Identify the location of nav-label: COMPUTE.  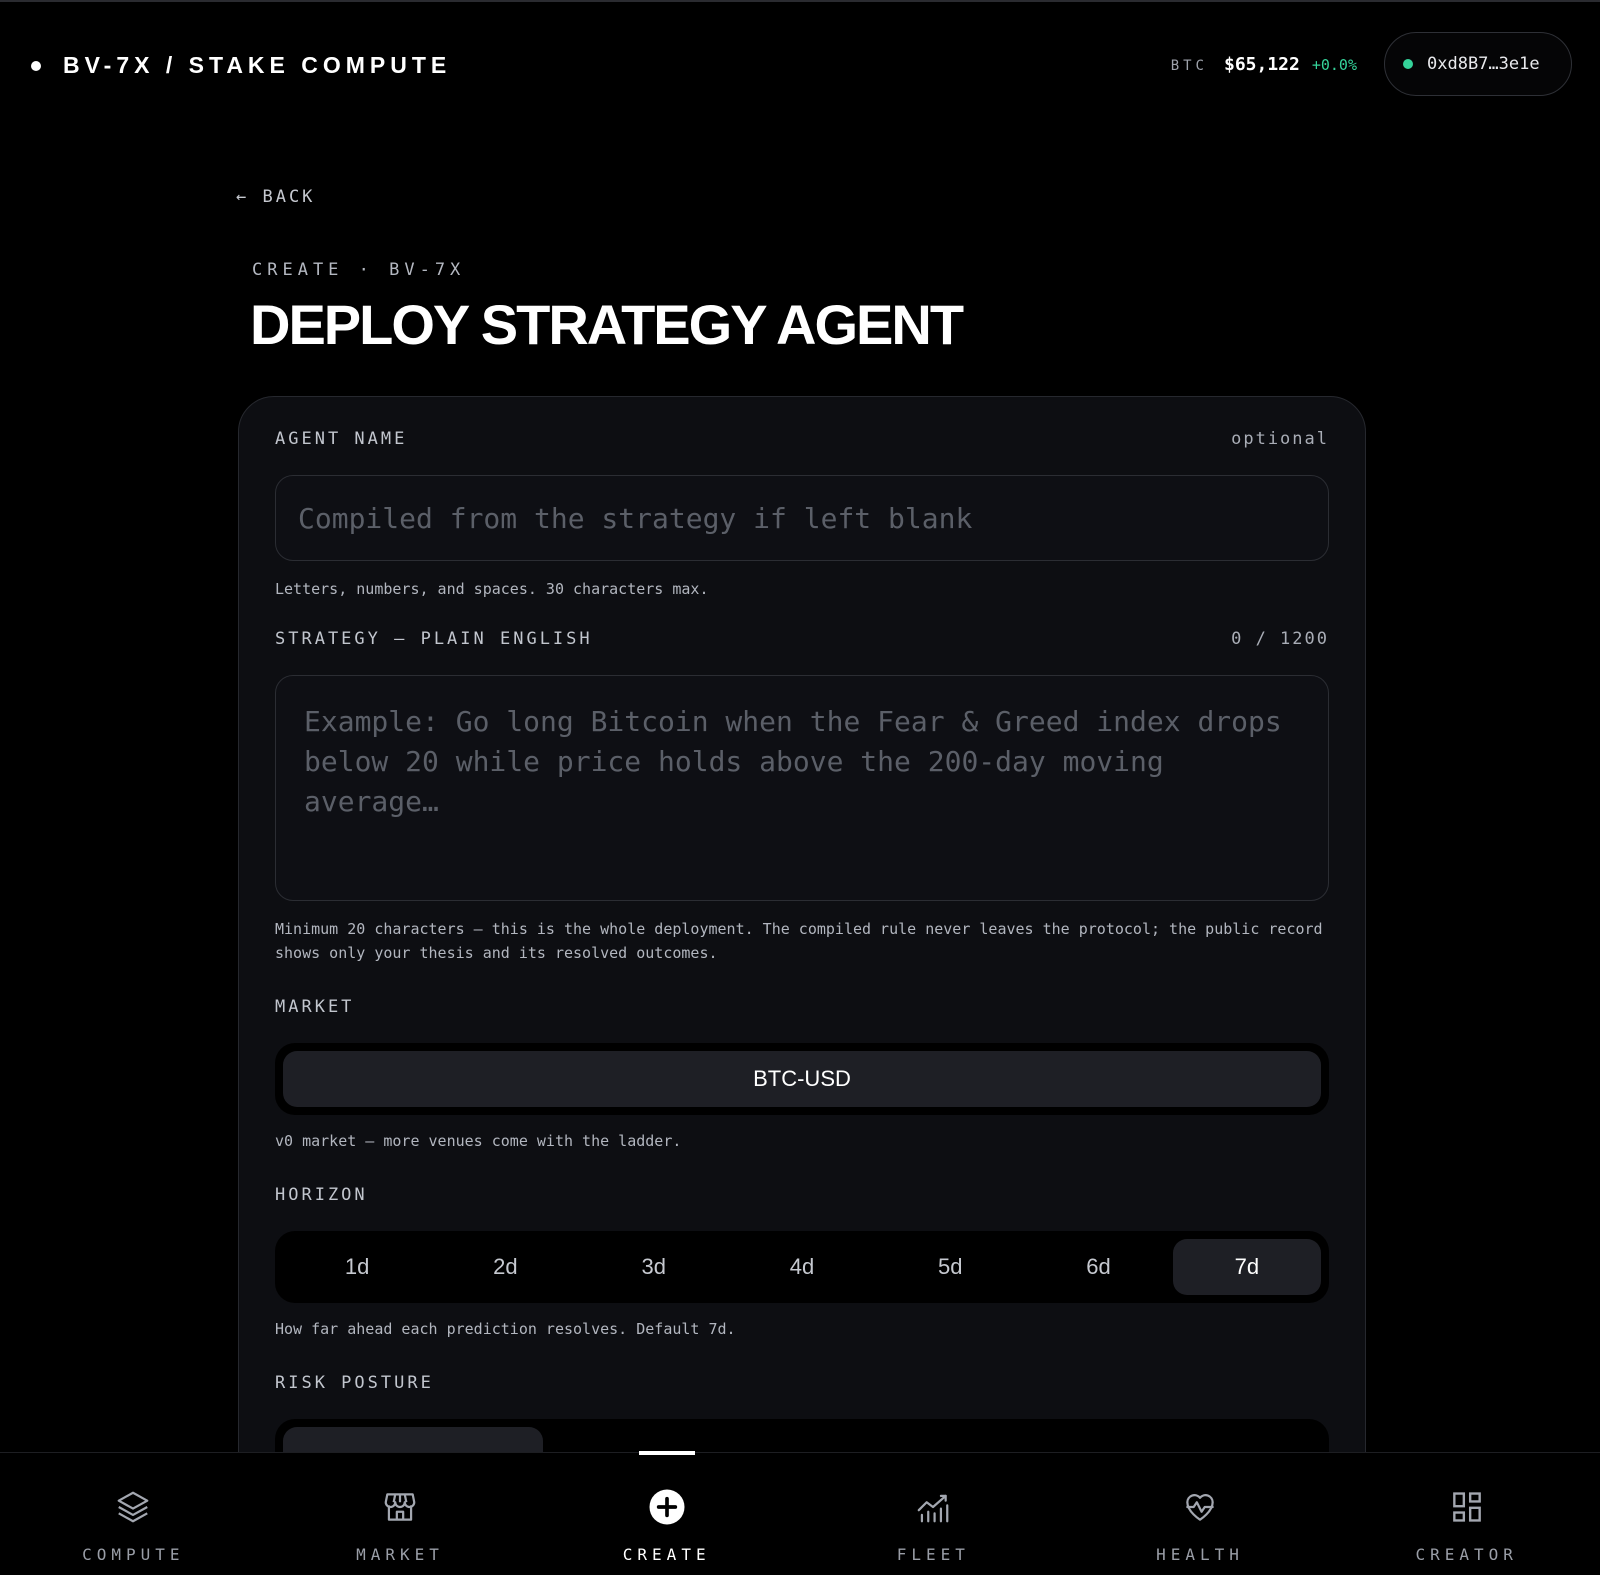
(133, 1554).